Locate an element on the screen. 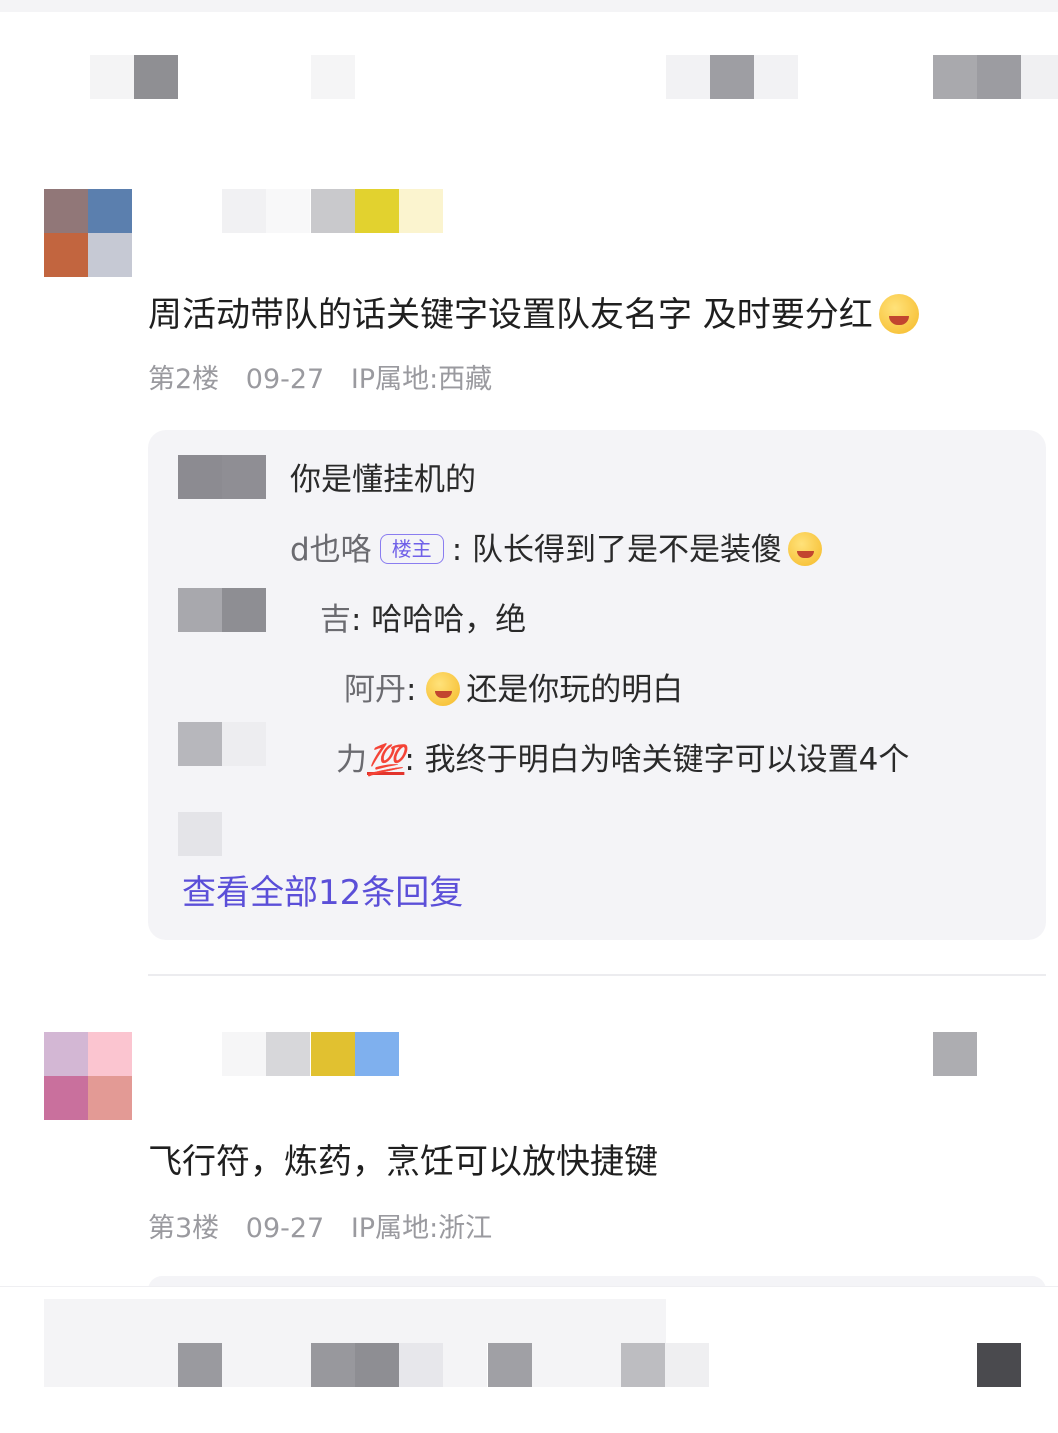  top-strip is located at coordinates (529, 6).